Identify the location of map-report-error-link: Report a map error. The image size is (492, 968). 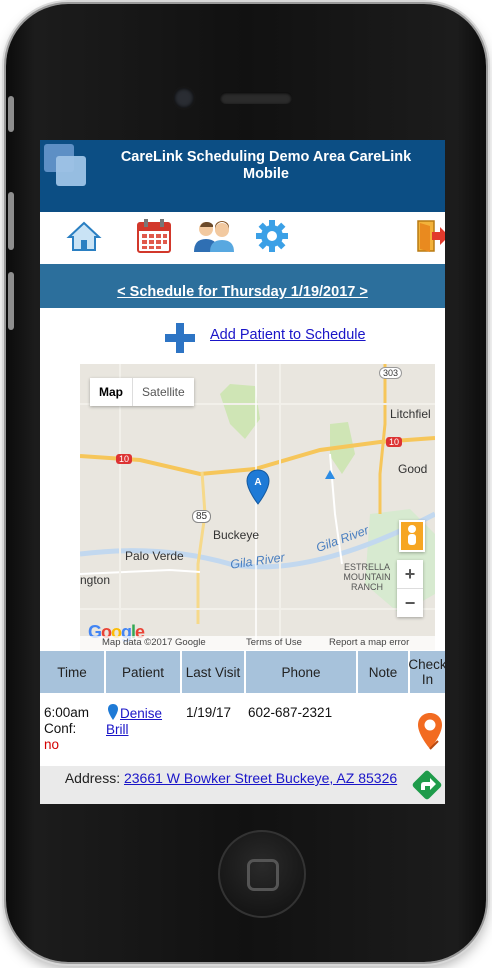
(369, 642).